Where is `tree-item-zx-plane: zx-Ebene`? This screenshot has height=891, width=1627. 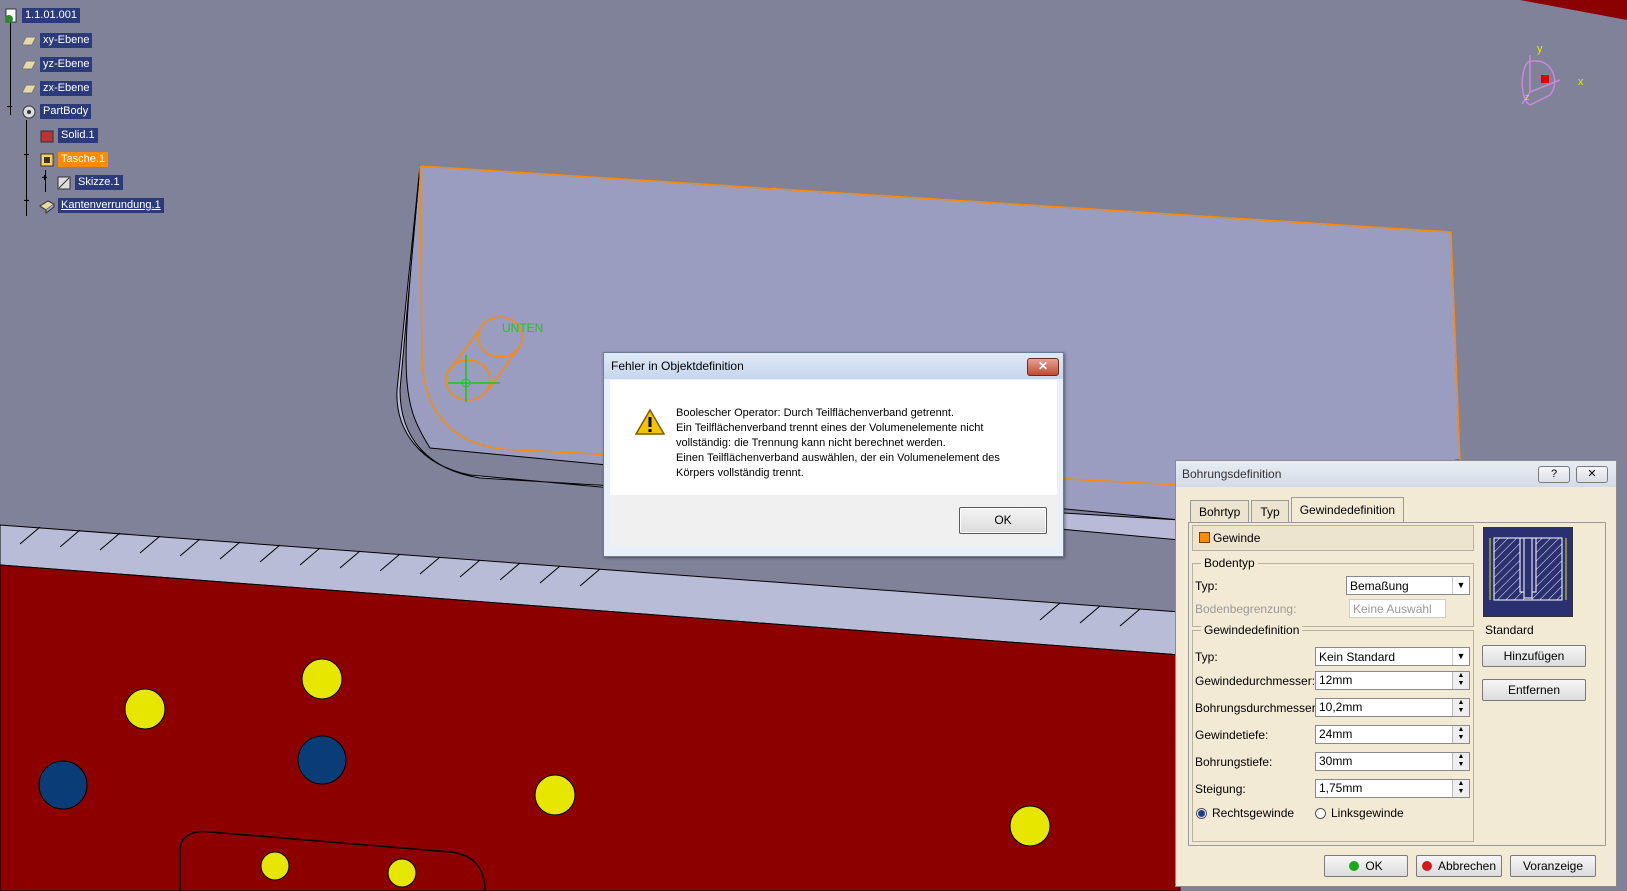 tree-item-zx-plane: zx-Ebene is located at coordinates (56, 88).